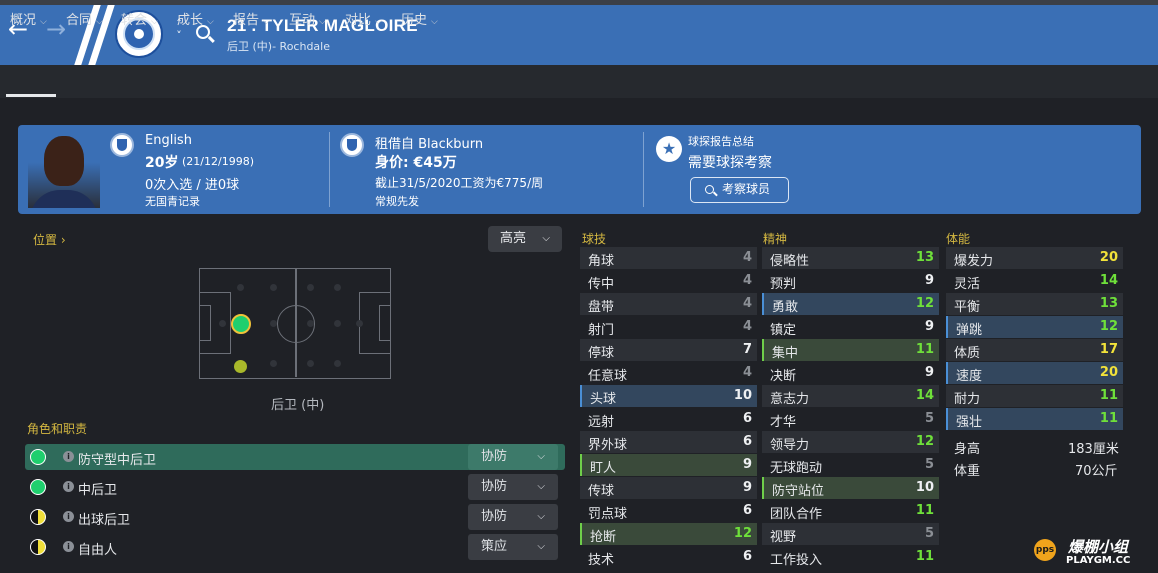 This screenshot has width=1158, height=573. I want to click on height-value: 183厘米, so click(1093, 449).